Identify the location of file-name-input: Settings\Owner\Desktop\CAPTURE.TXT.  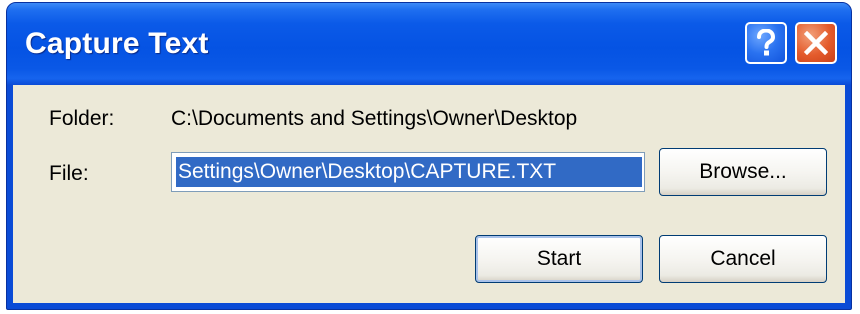
(408, 172).